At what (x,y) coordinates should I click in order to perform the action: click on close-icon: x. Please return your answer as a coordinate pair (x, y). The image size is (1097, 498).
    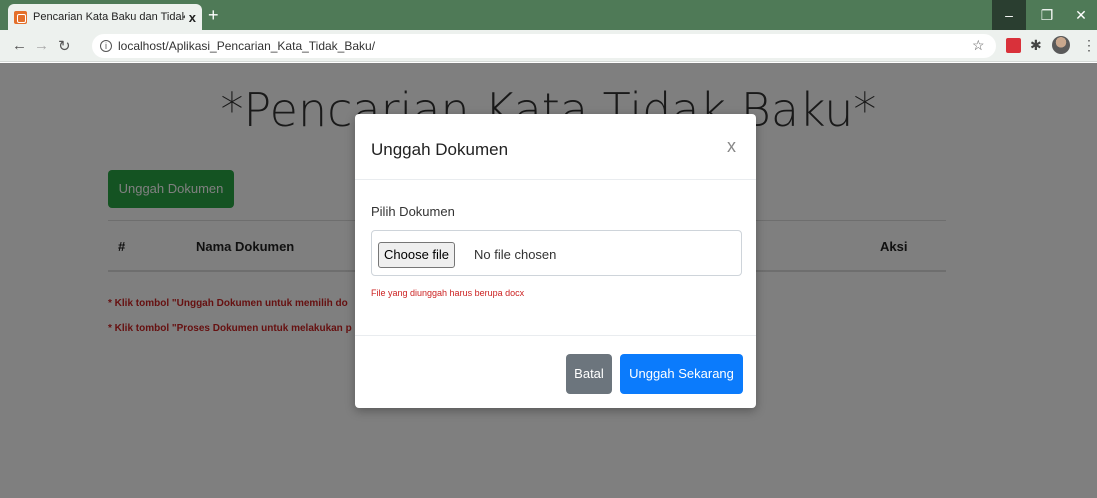
    Looking at the image, I should click on (731, 146).